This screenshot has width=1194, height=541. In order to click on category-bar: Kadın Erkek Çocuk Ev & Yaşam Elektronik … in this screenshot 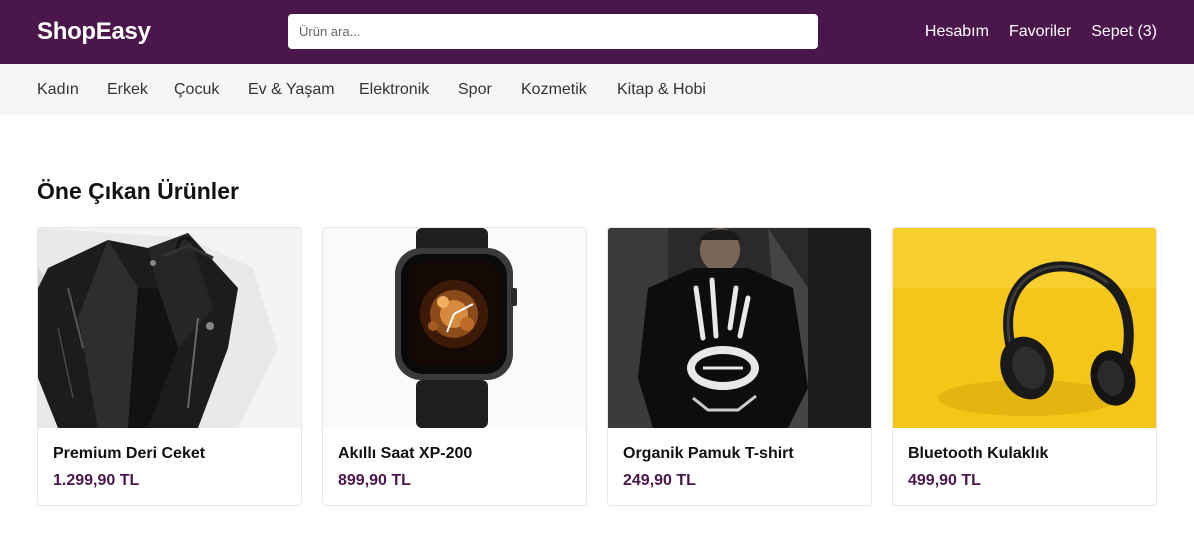, I will do `click(597, 89)`.